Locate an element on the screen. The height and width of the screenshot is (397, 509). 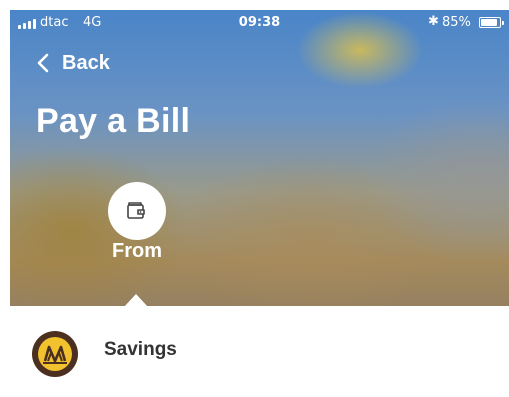
account-name: Savings is located at coordinates (140, 349).